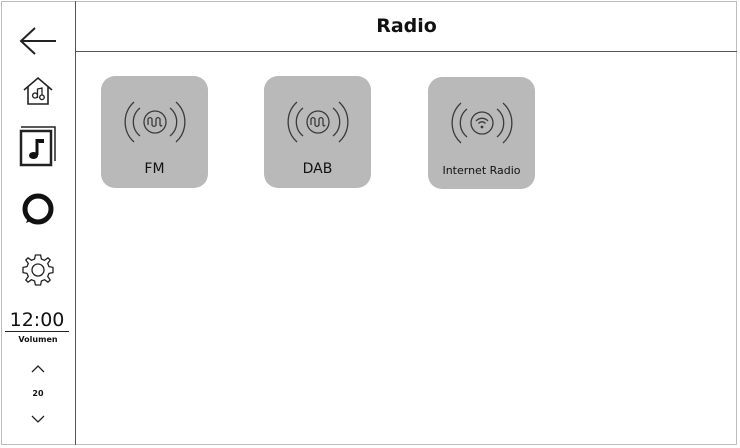  I want to click on source-tile-dab: DAB, so click(317, 132).